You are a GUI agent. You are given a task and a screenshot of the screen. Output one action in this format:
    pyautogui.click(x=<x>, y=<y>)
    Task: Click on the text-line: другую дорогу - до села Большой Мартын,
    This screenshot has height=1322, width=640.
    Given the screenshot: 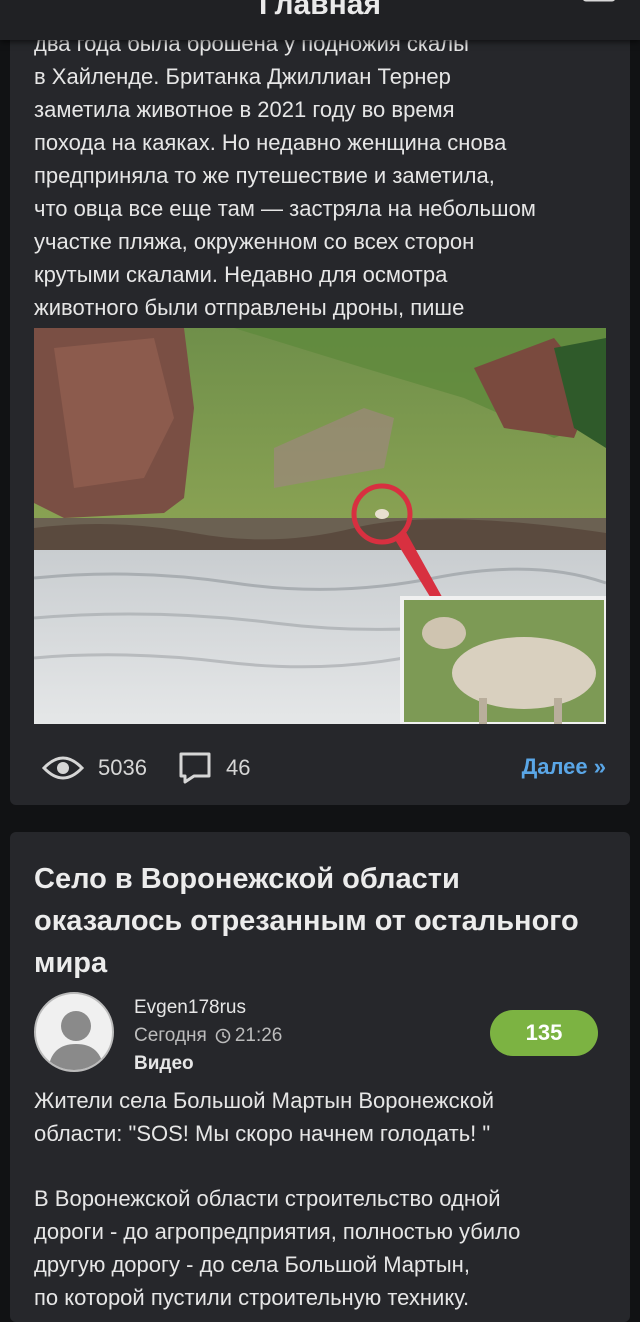 What is the action you would take?
    pyautogui.click(x=252, y=1264)
    